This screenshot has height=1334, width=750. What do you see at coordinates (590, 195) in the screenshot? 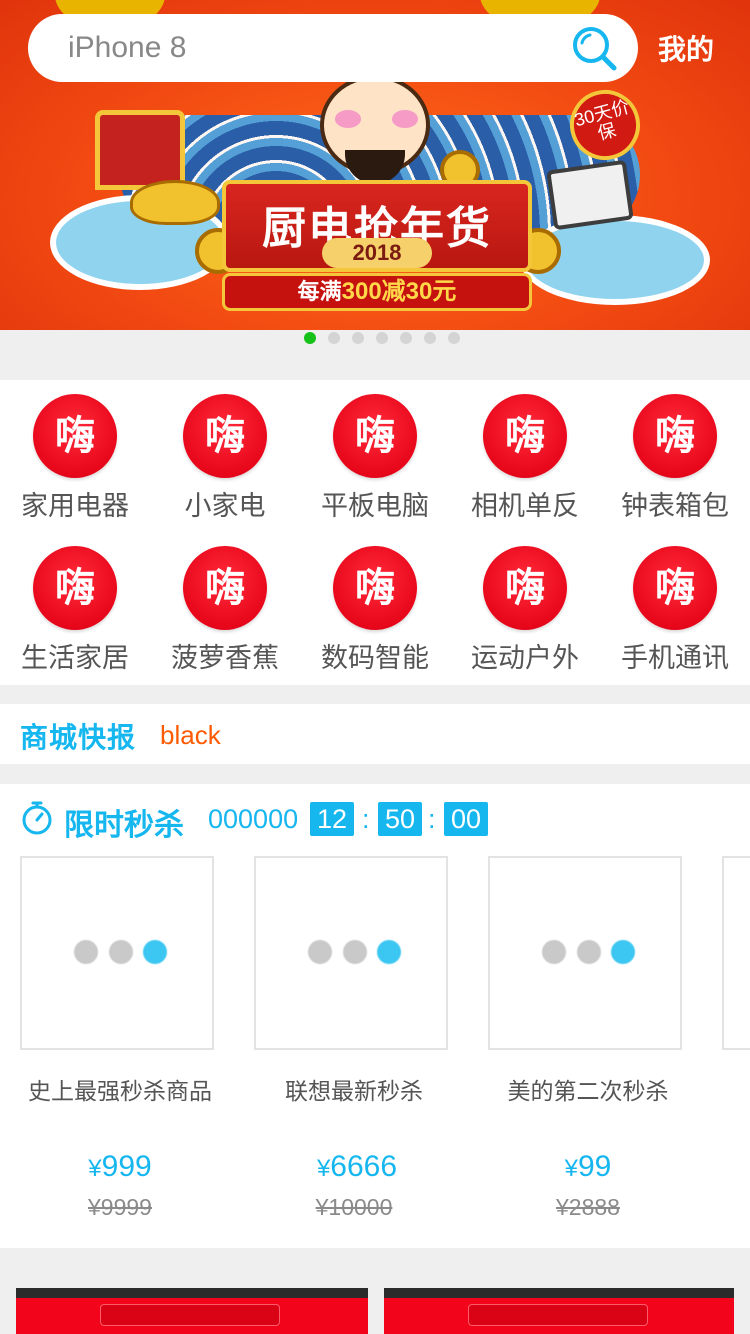
I see `appliance-illustration` at bounding box center [590, 195].